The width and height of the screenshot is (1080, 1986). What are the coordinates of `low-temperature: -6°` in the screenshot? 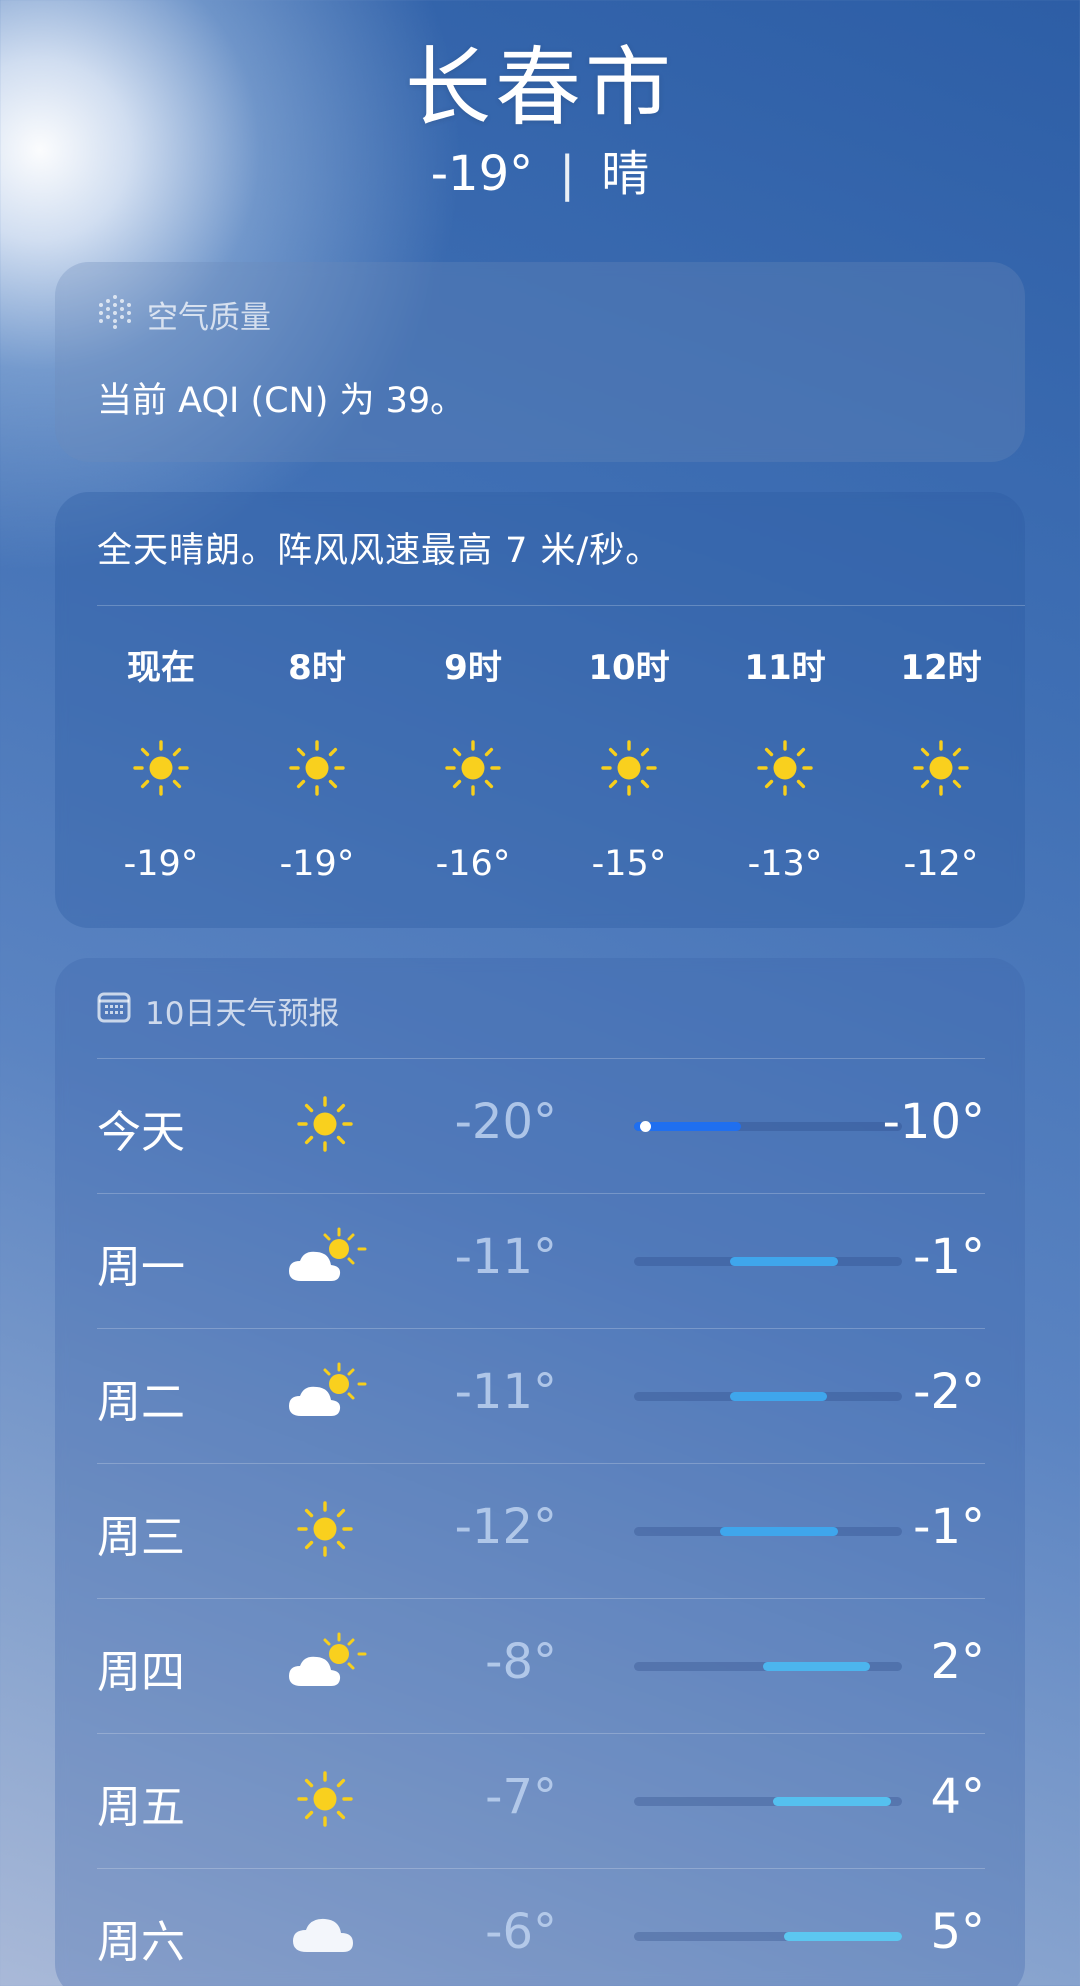 It's located at (521, 1932).